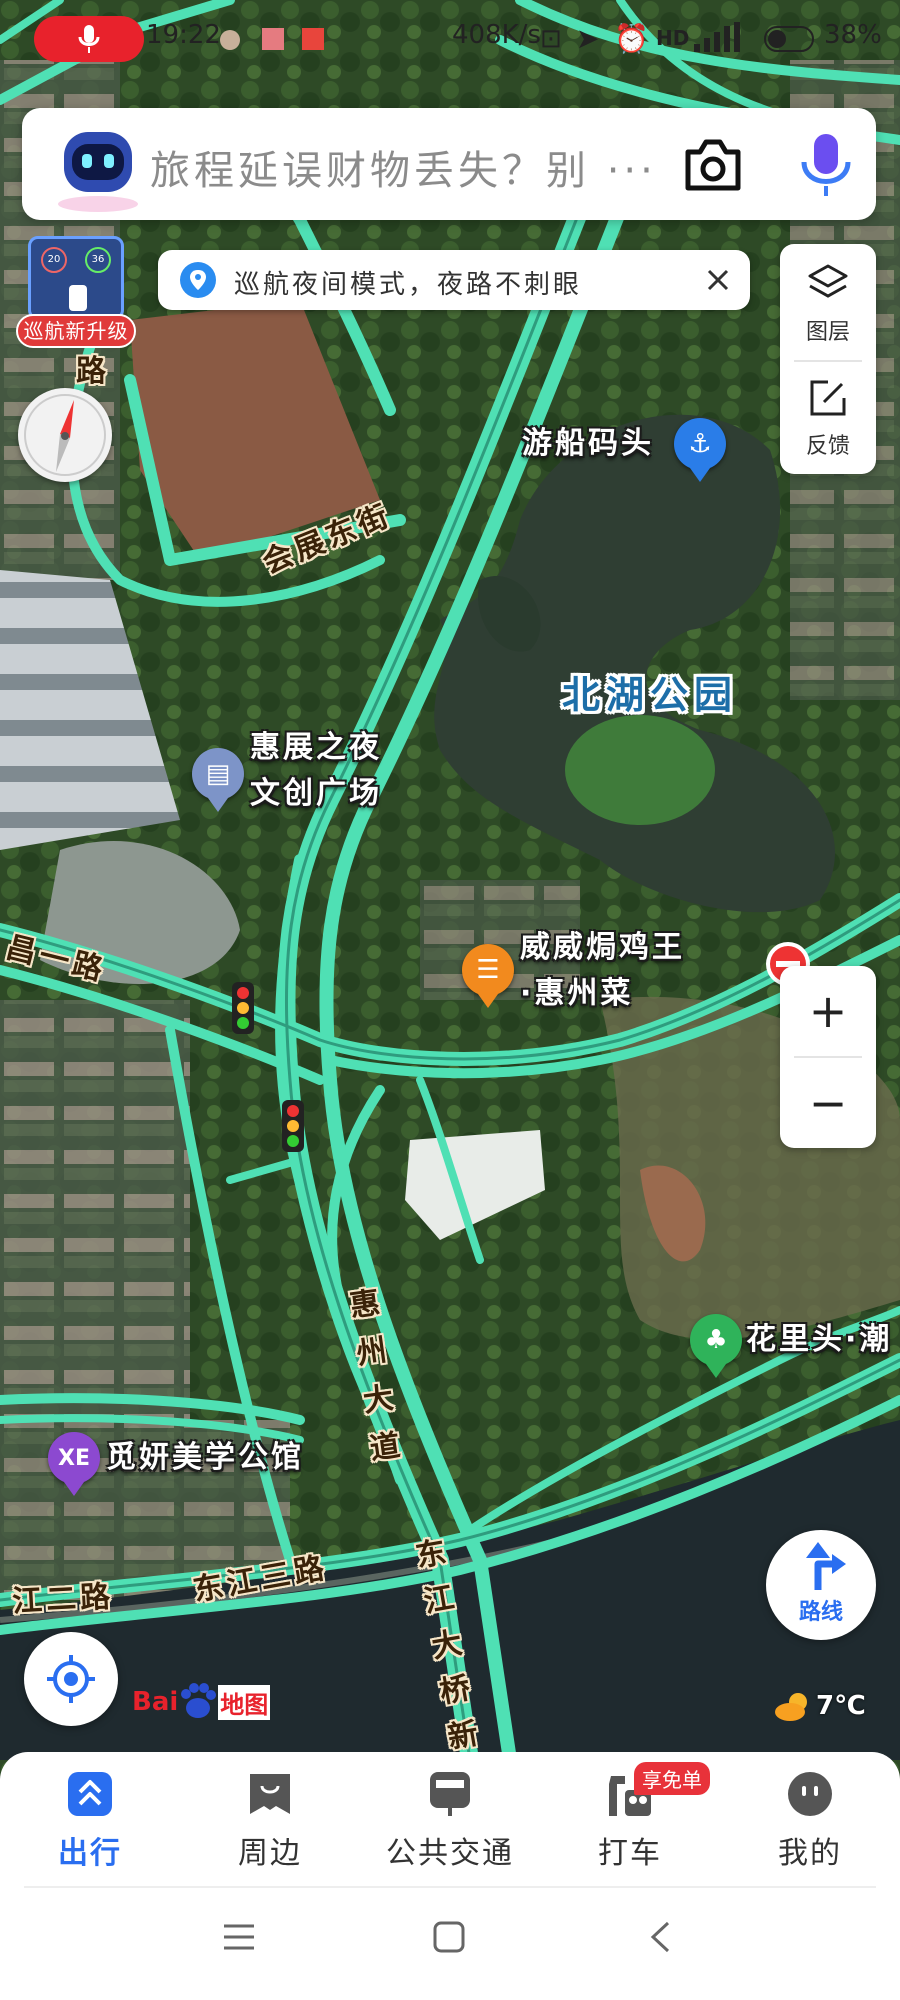 The image size is (900, 2000). Describe the element at coordinates (239, 1937) in the screenshot. I see `menu-icon` at that location.